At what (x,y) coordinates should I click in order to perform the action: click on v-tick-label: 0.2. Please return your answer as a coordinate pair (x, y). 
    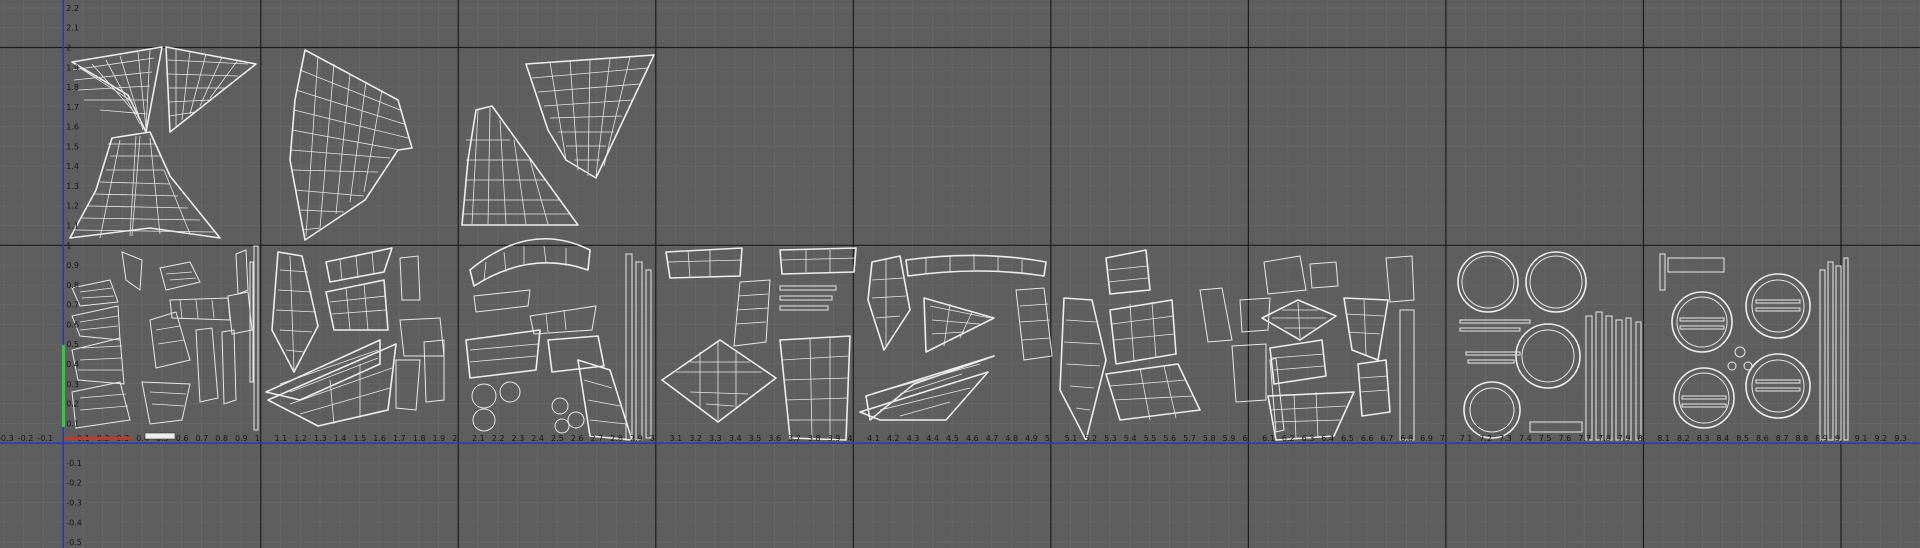
    Looking at the image, I should click on (72, 404).